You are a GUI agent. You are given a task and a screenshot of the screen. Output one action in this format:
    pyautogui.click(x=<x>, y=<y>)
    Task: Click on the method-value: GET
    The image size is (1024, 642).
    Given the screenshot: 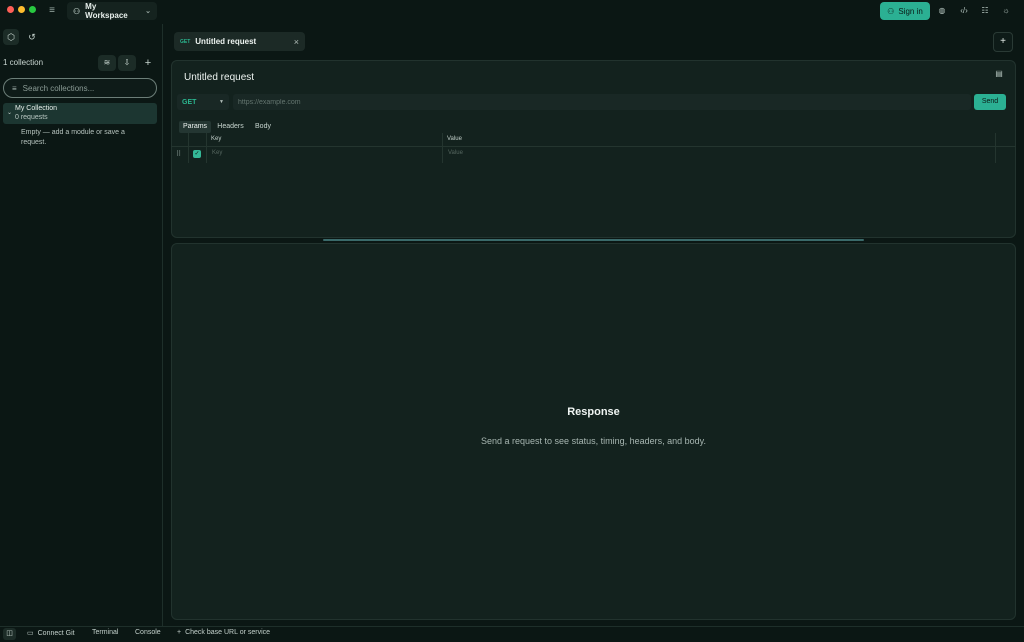 What is the action you would take?
    pyautogui.click(x=189, y=102)
    